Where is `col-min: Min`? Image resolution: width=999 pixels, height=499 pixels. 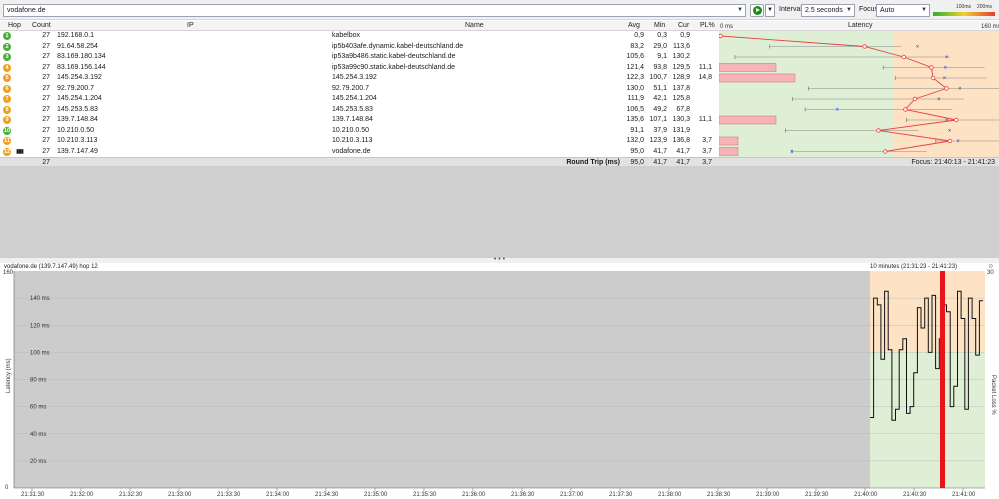 col-min: Min is located at coordinates (659, 25).